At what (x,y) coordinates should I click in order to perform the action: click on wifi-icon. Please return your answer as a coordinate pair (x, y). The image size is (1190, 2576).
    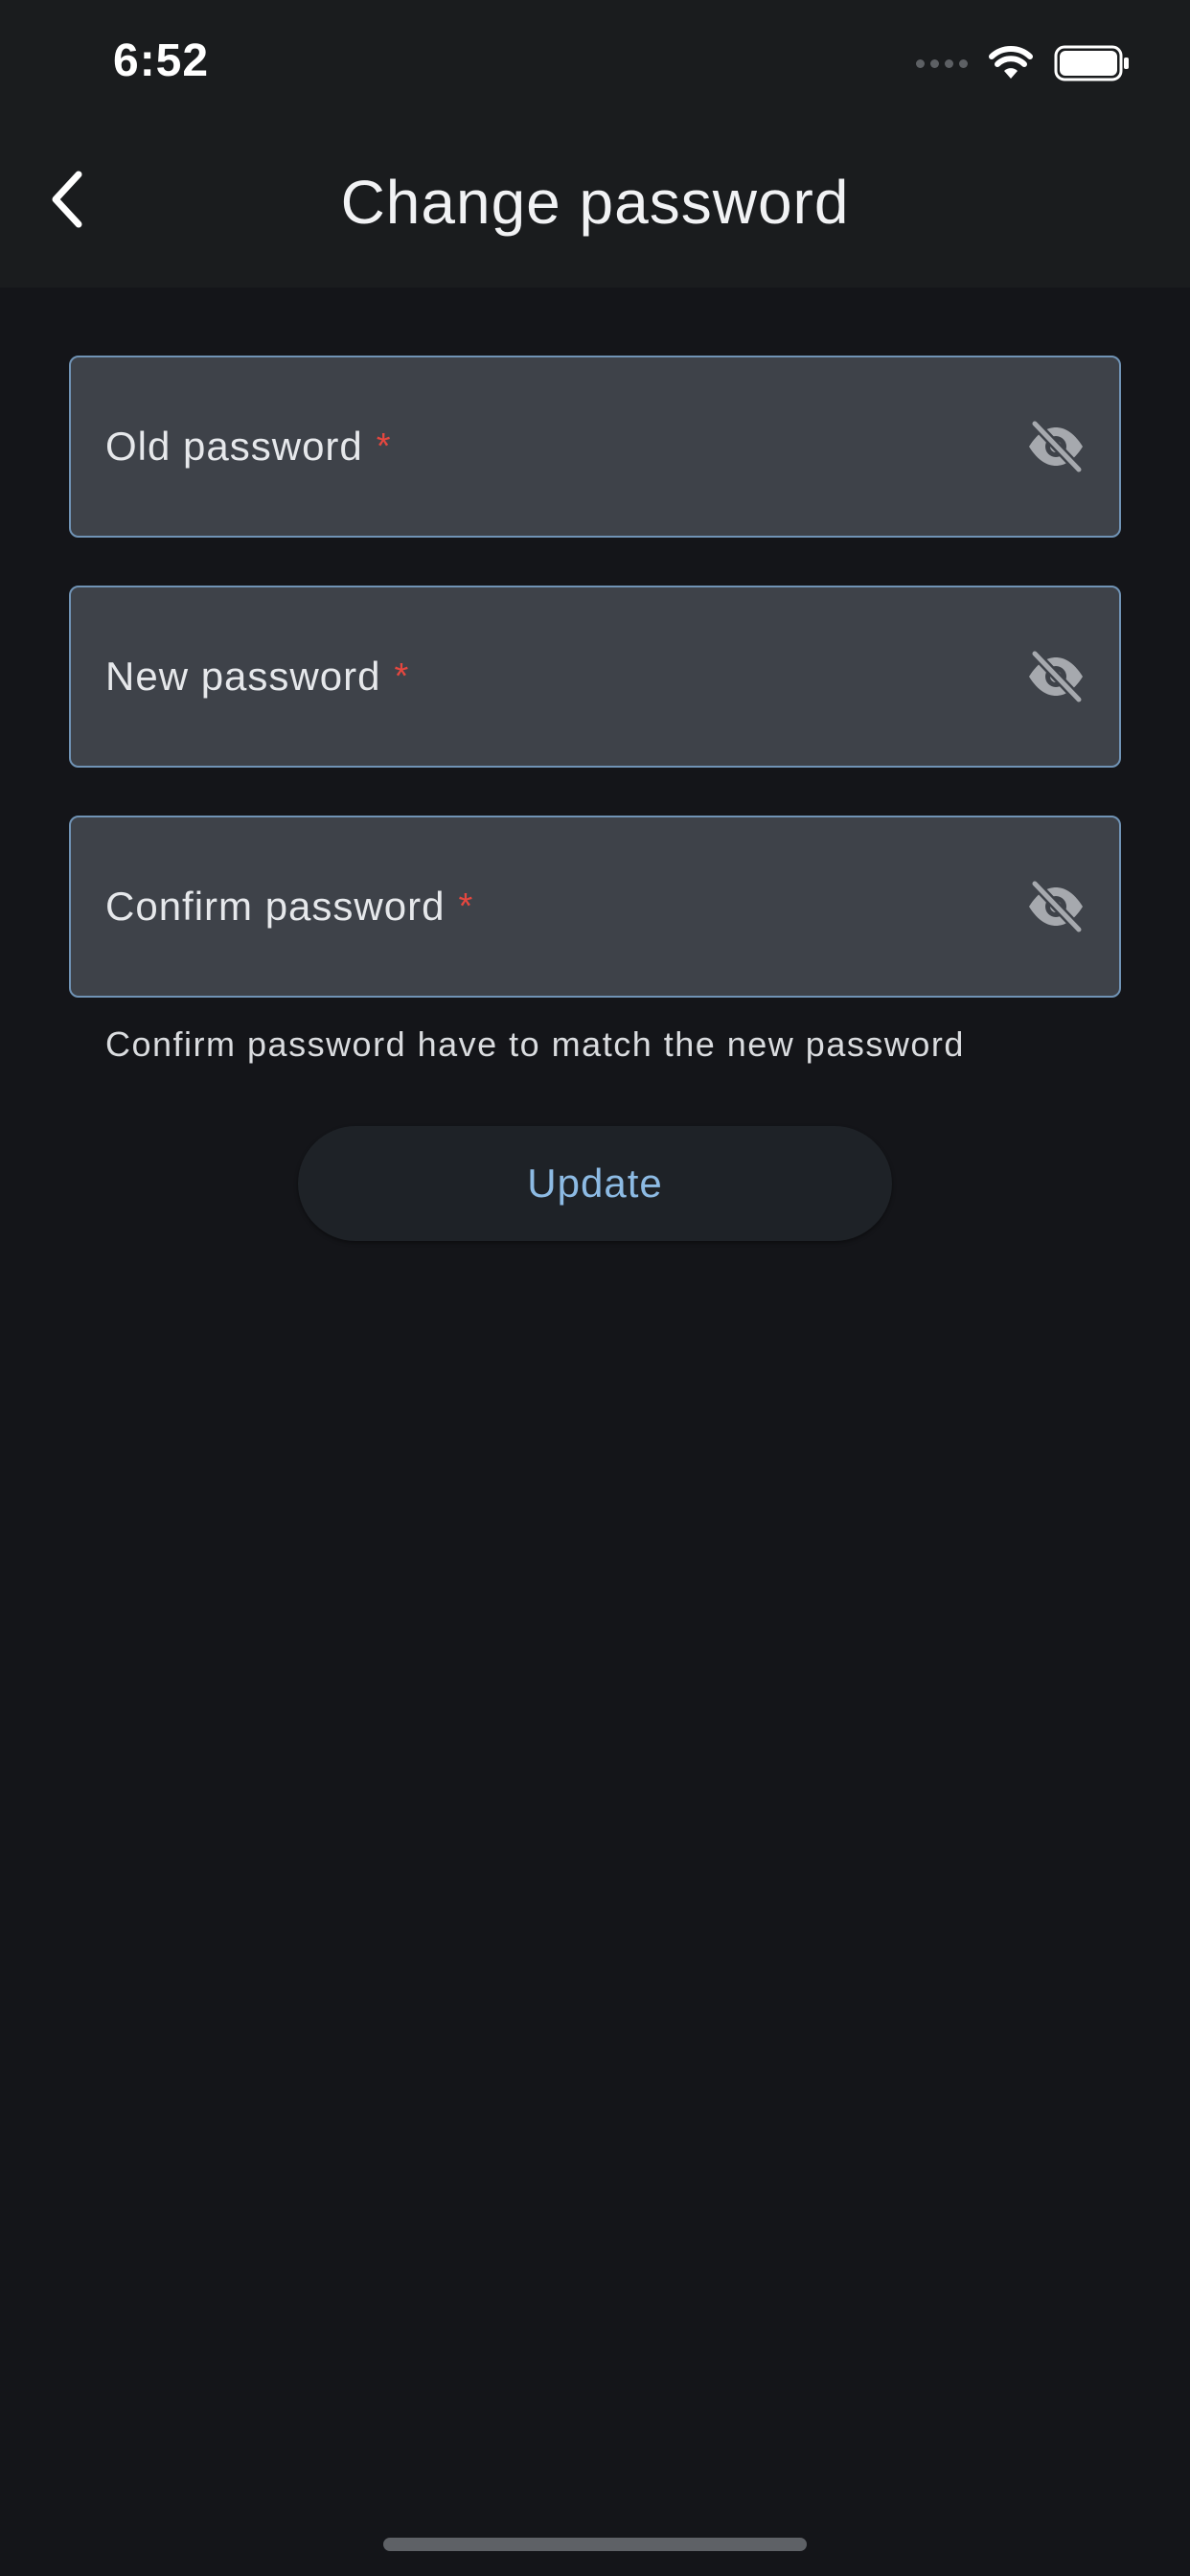
    Looking at the image, I should click on (1011, 63).